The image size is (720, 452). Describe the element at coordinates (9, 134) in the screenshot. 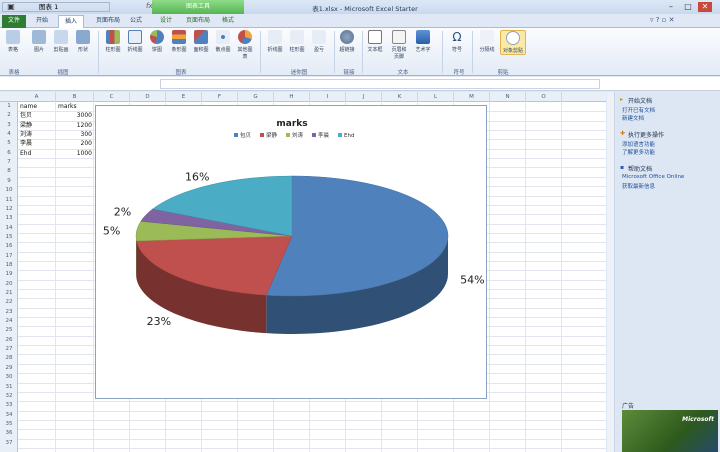

I see `row-header-4: 4` at that location.